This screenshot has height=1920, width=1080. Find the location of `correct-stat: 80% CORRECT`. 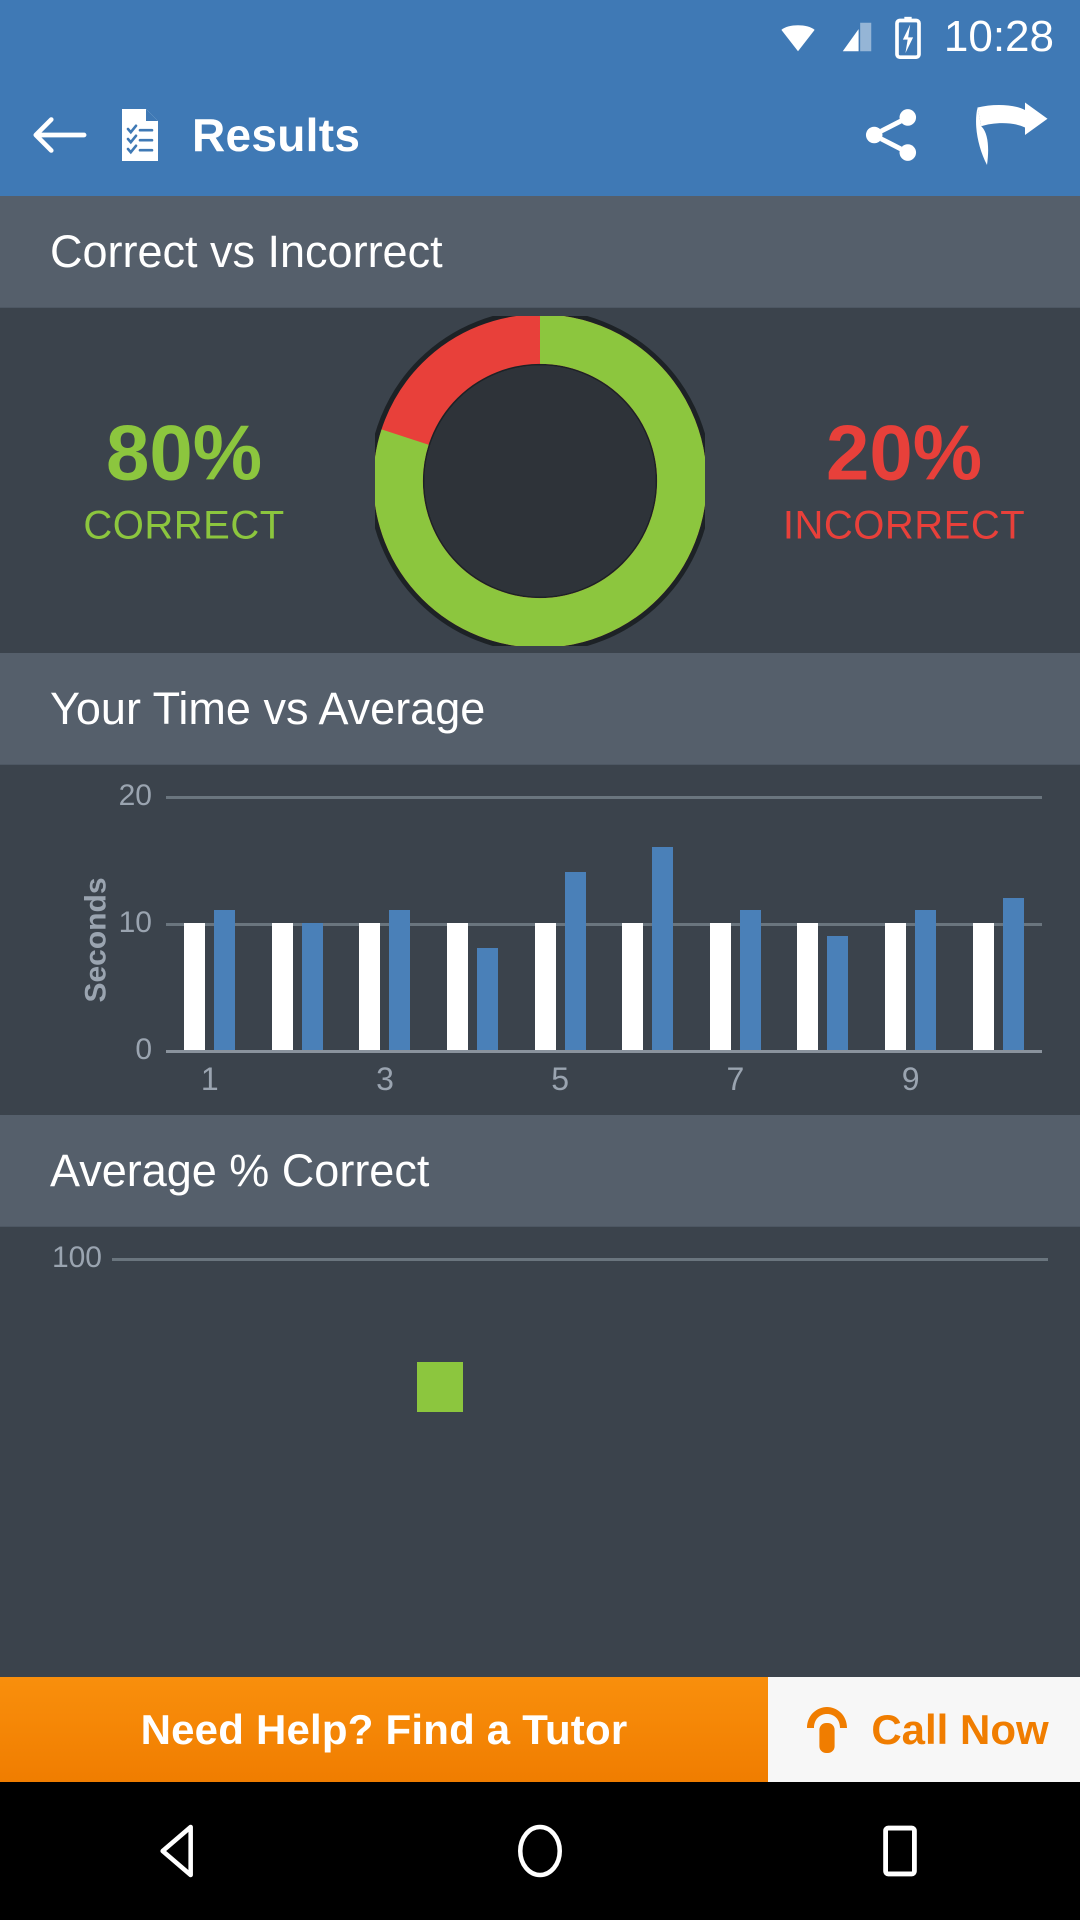

correct-stat: 80% CORRECT is located at coordinates (184, 480).